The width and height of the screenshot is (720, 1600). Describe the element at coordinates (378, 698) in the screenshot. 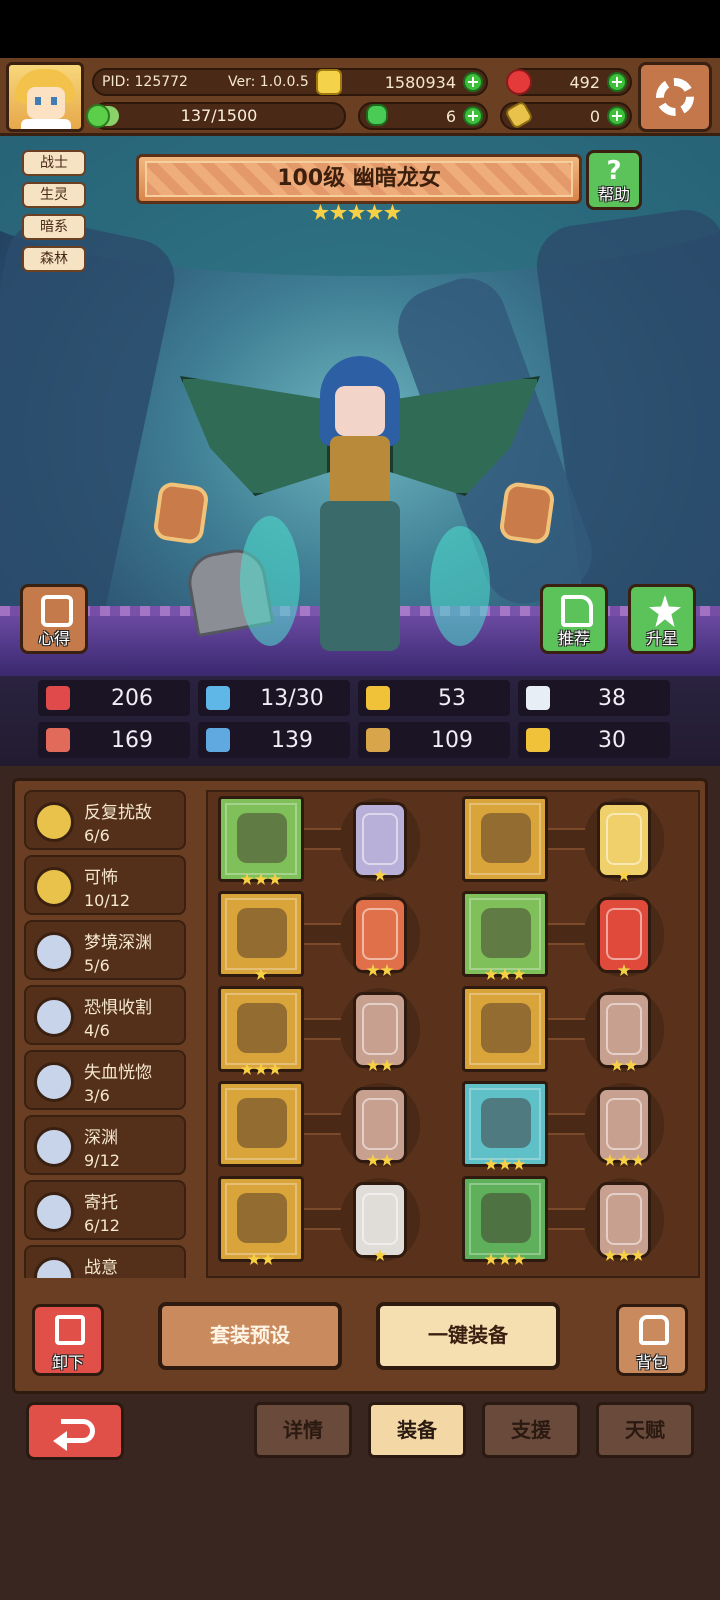

I see `shield-icon` at that location.